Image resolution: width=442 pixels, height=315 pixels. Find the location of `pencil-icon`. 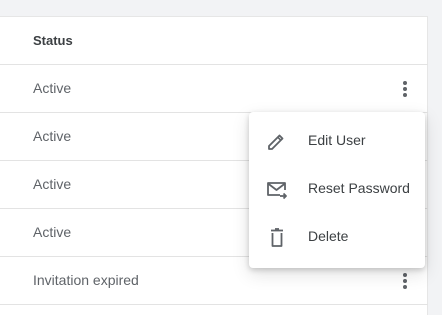

pencil-icon is located at coordinates (277, 142).